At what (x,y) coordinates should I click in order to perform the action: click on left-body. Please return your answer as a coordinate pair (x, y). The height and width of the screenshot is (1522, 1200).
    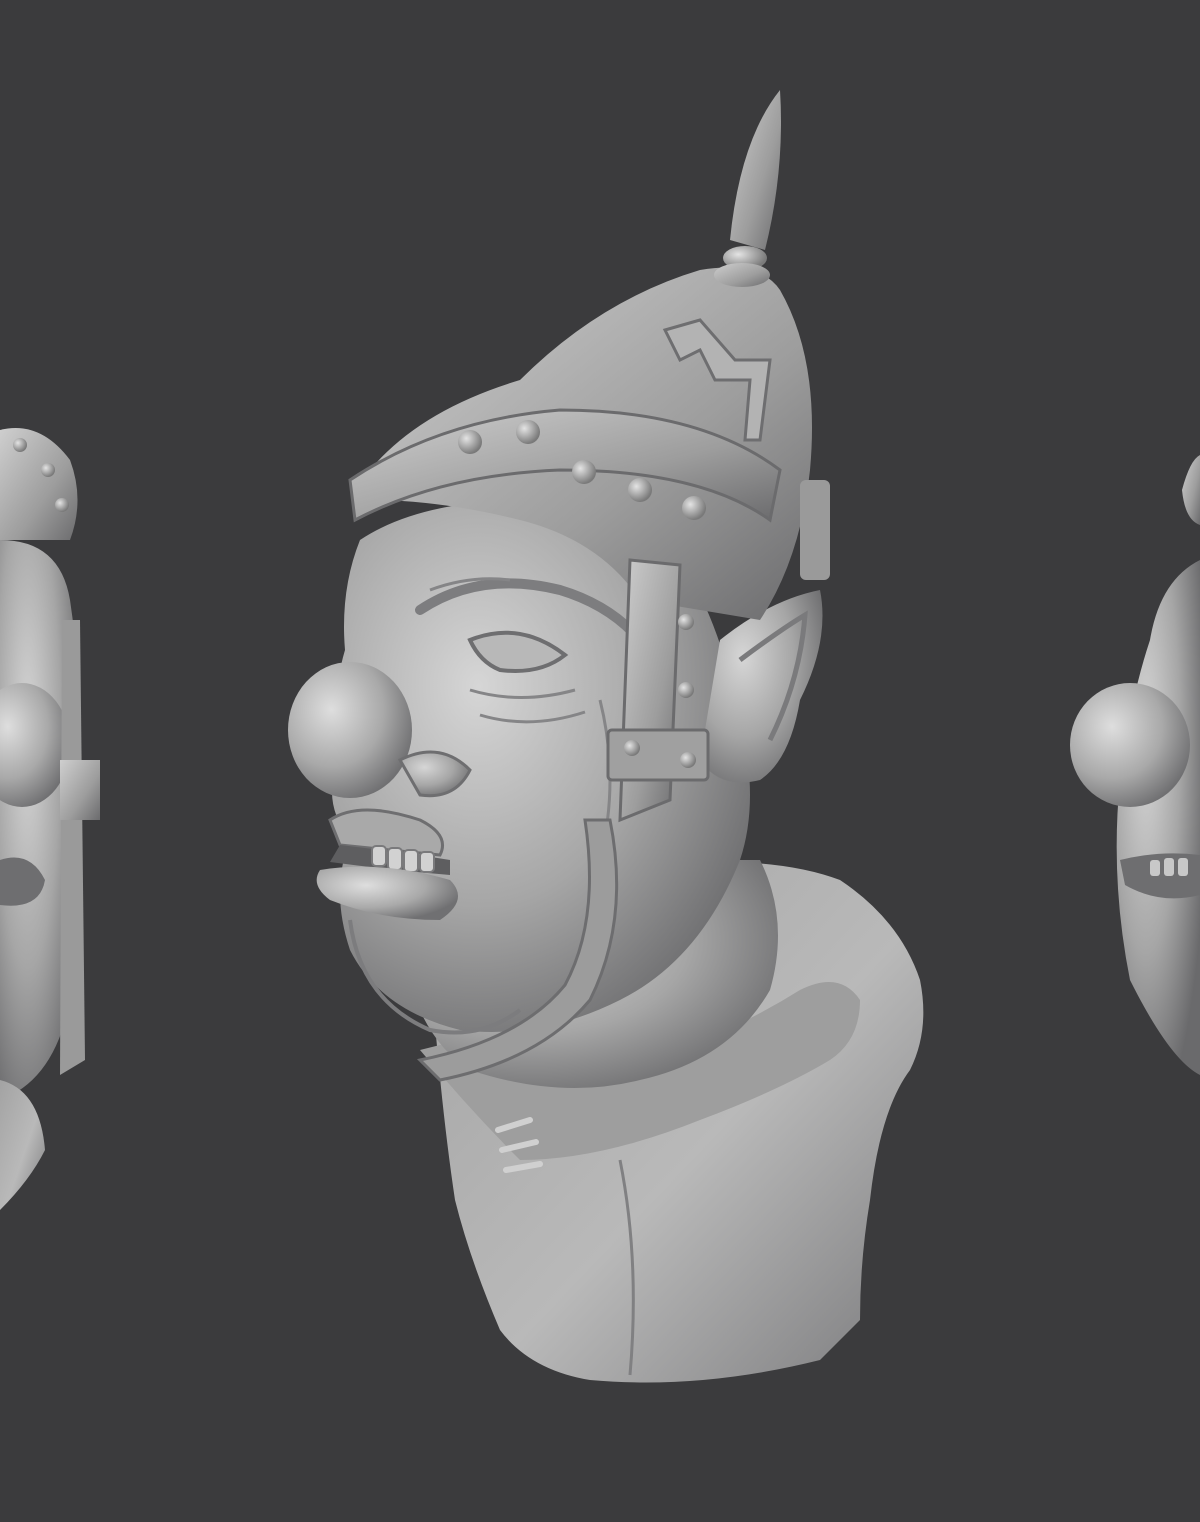
    Looking at the image, I should click on (22, 1145).